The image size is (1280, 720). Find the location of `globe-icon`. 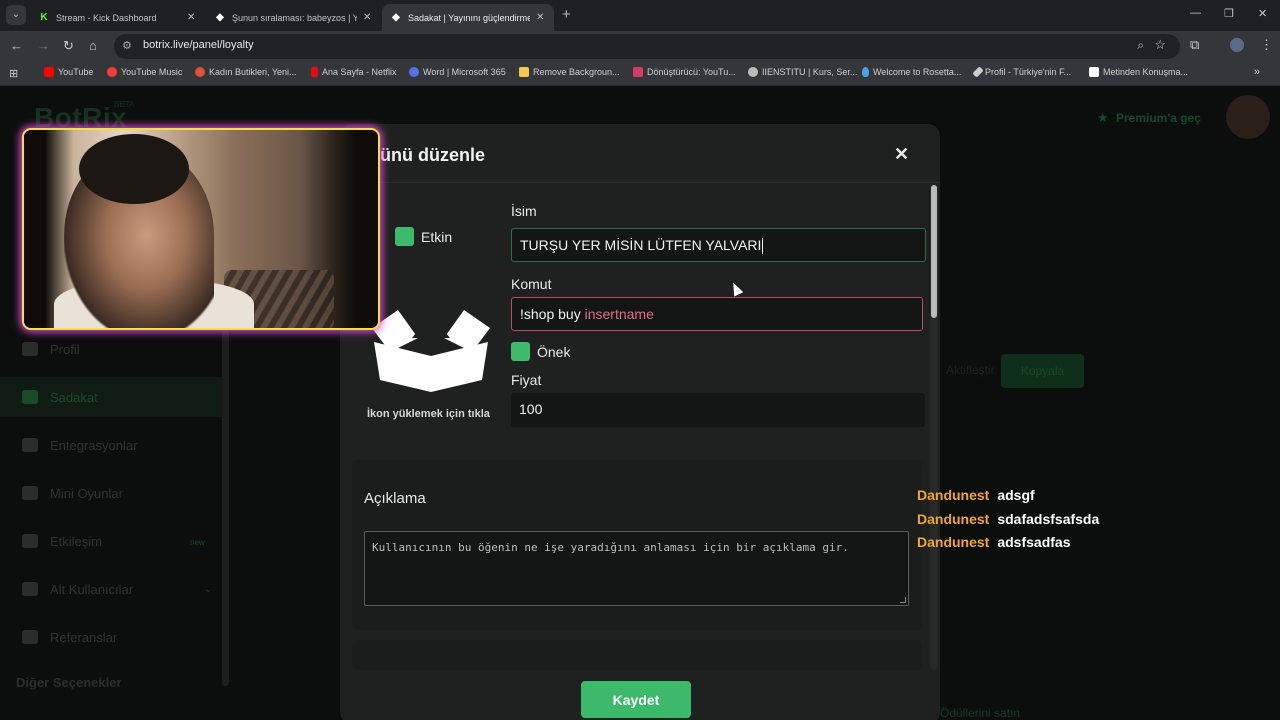

globe-icon is located at coordinates (753, 72).